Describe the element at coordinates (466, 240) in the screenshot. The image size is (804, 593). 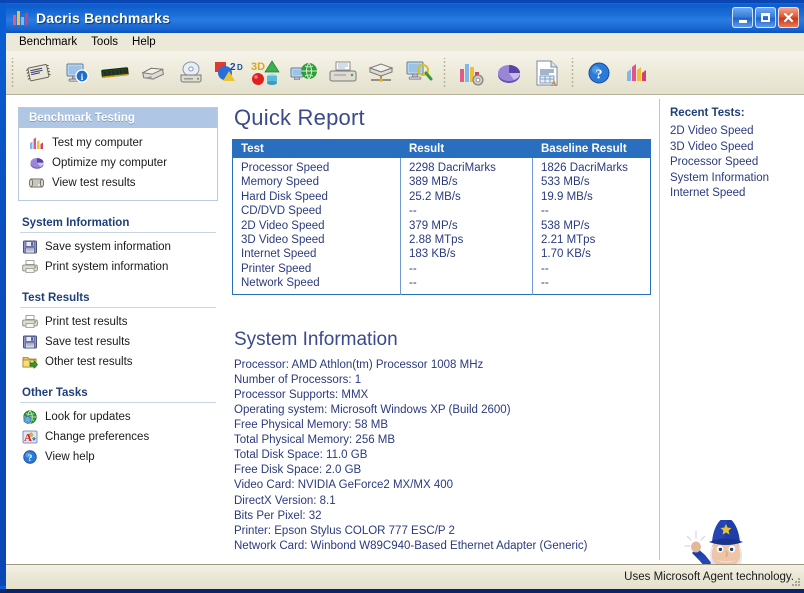
I see `cell-result: 2.88 MTps` at that location.